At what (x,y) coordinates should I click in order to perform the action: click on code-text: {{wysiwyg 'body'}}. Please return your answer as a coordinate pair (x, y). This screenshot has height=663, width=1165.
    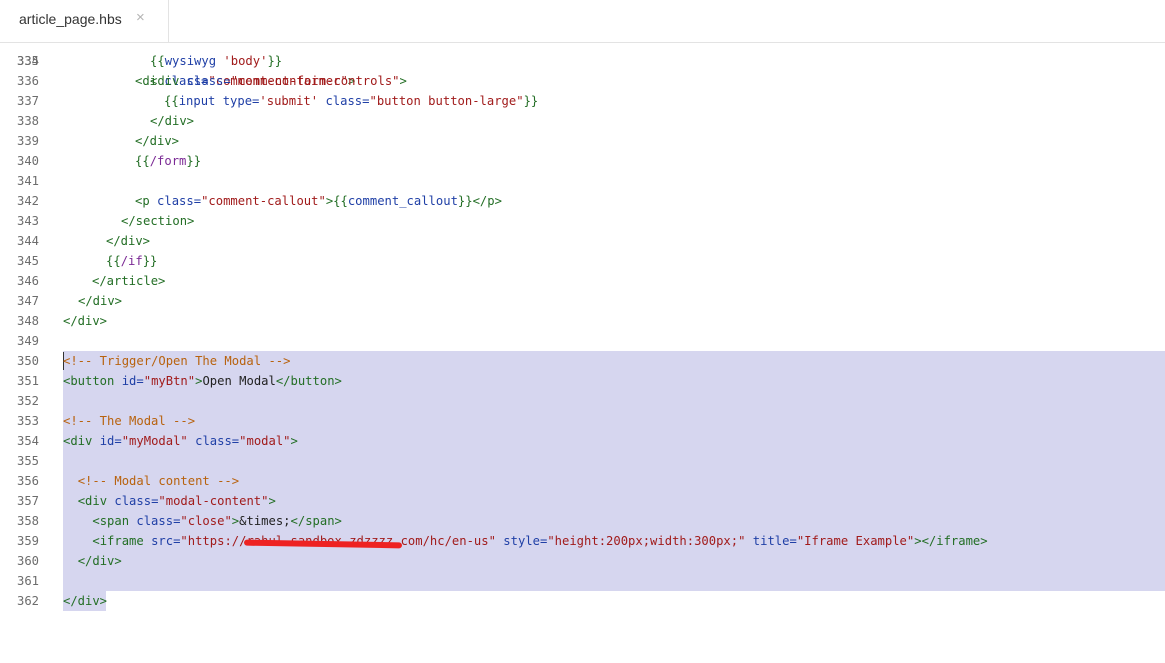
    Looking at the image, I should click on (216, 61).